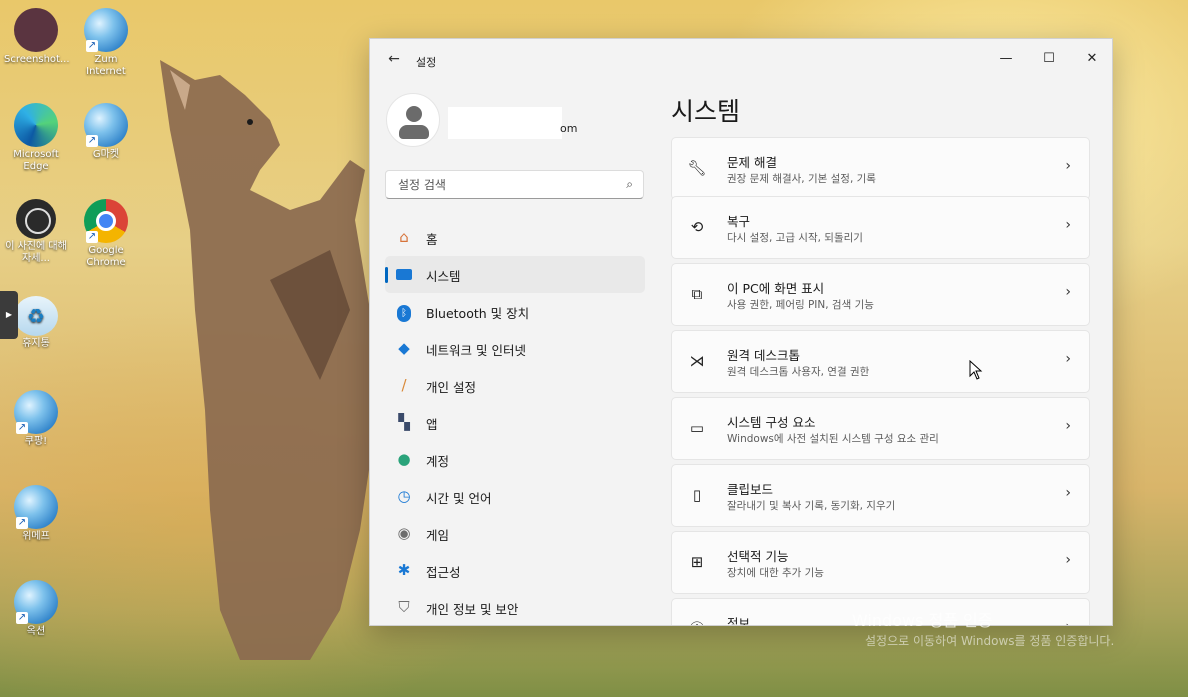 The image size is (1188, 697). What do you see at coordinates (569, 128) in the screenshot?
I see `account-email-suffix: om` at bounding box center [569, 128].